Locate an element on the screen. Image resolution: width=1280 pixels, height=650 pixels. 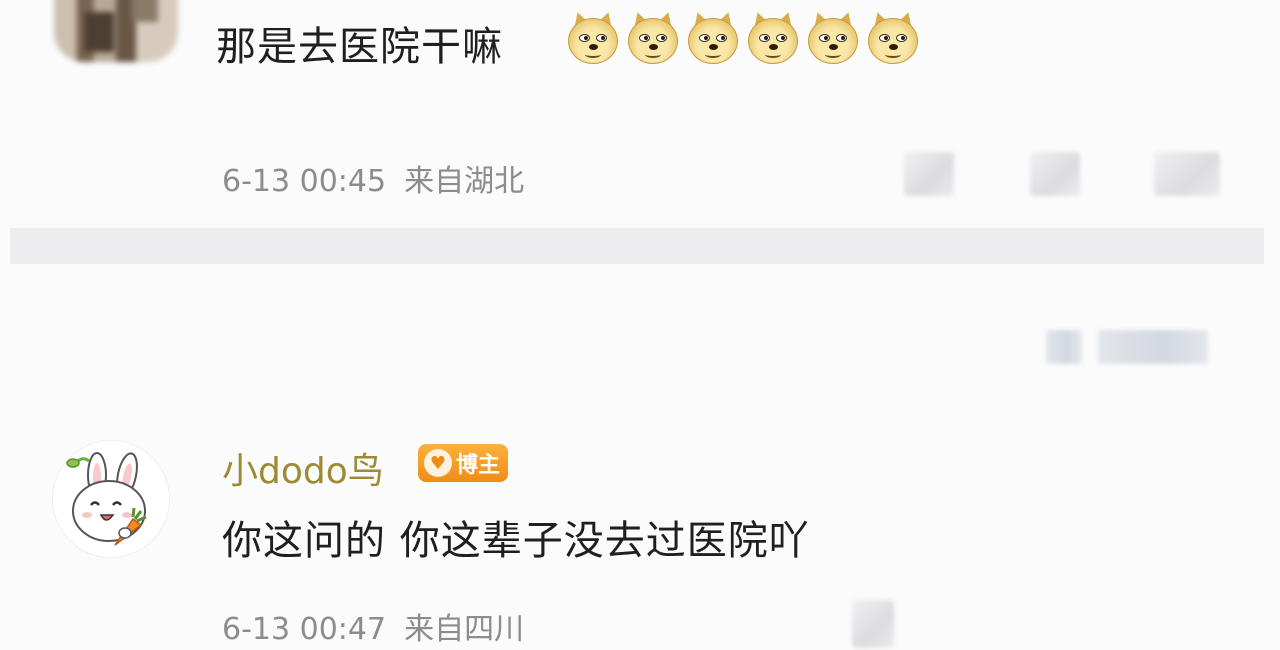
comment-location: 来自四川 is located at coordinates (464, 629).